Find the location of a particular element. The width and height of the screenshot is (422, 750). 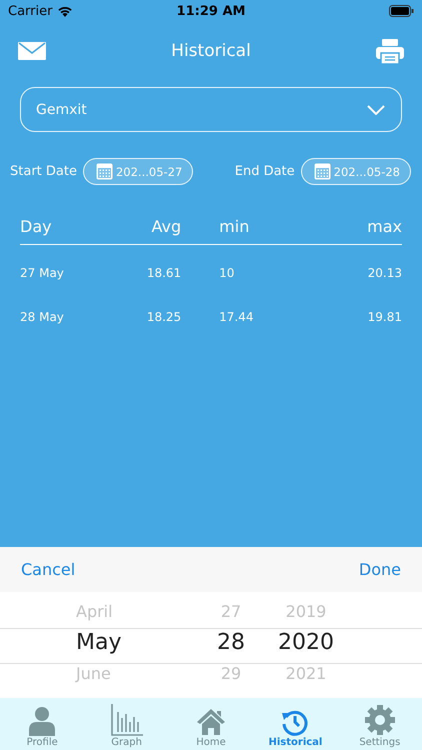

column-header: Day is located at coordinates (65, 227).